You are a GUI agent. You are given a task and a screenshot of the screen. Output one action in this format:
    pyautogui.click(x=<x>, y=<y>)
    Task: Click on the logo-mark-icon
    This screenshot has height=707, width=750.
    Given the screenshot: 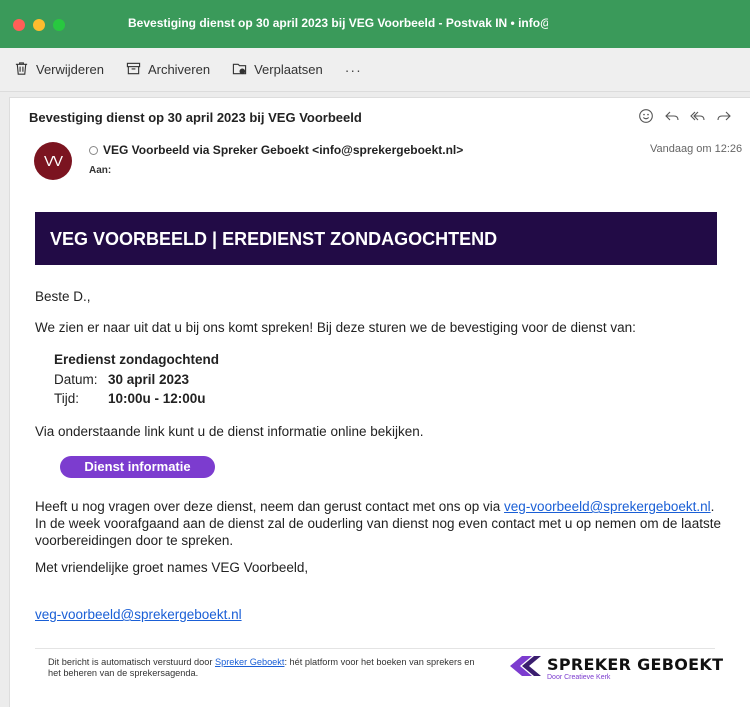 What is the action you would take?
    pyautogui.click(x=525, y=668)
    